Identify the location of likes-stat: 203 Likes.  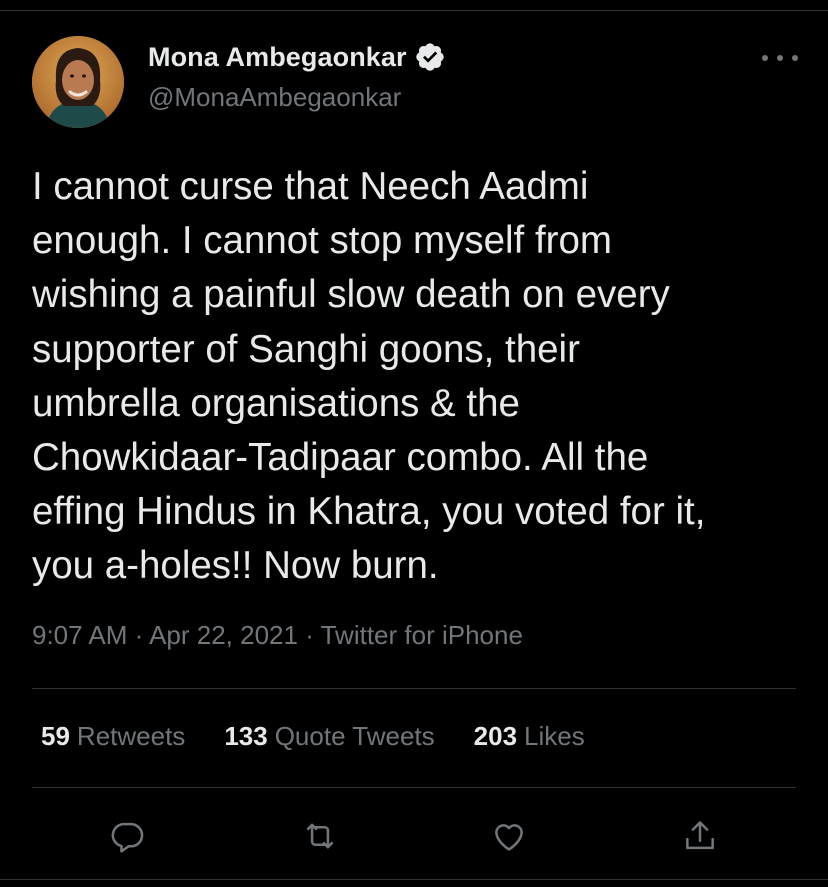
(529, 736).